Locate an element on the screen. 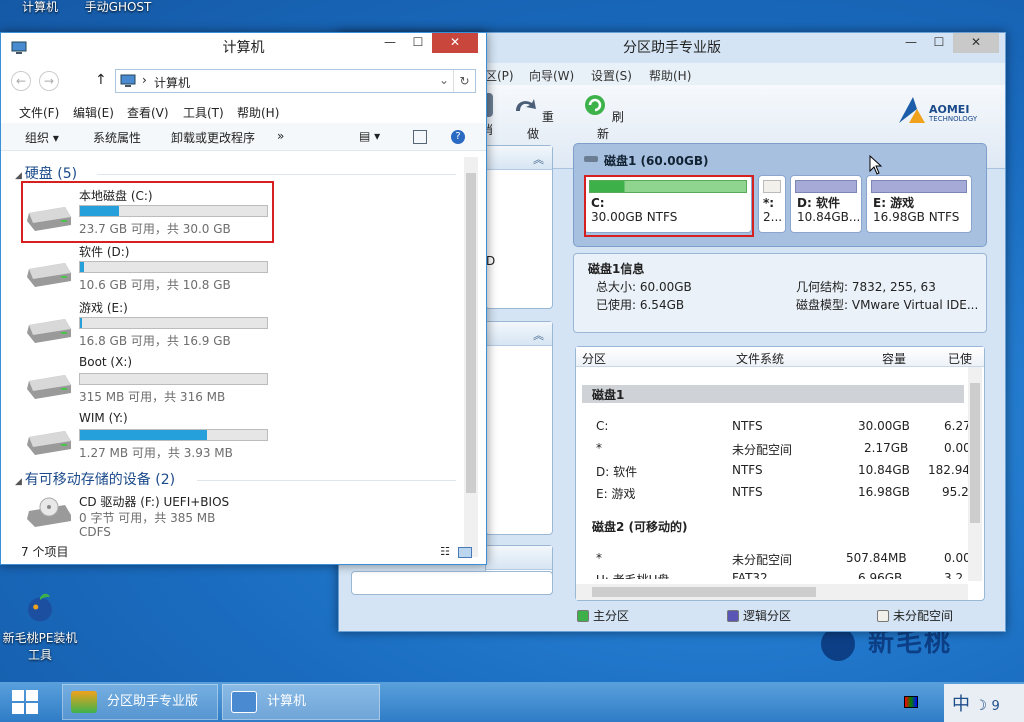 The height and width of the screenshot is (722, 1024). section-divider is located at coordinates (326, 480).